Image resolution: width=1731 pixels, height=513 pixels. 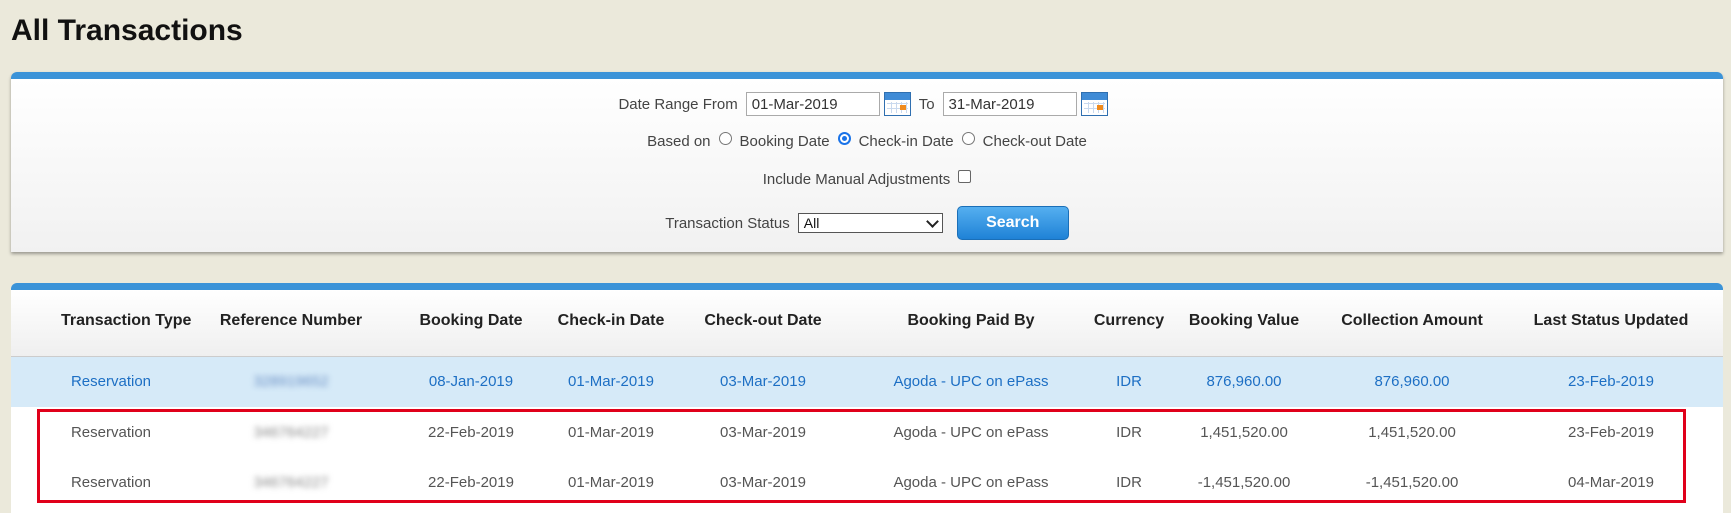 What do you see at coordinates (971, 321) in the screenshot?
I see `column-header: Booking Paid By` at bounding box center [971, 321].